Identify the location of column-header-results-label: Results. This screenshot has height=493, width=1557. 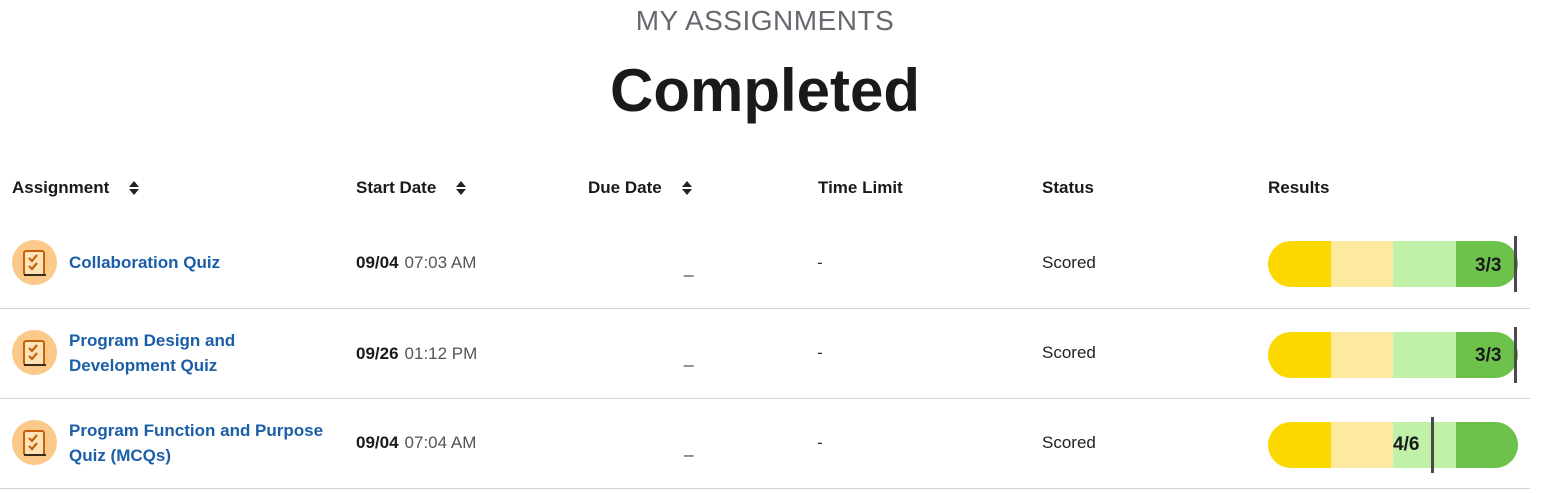
(1299, 187).